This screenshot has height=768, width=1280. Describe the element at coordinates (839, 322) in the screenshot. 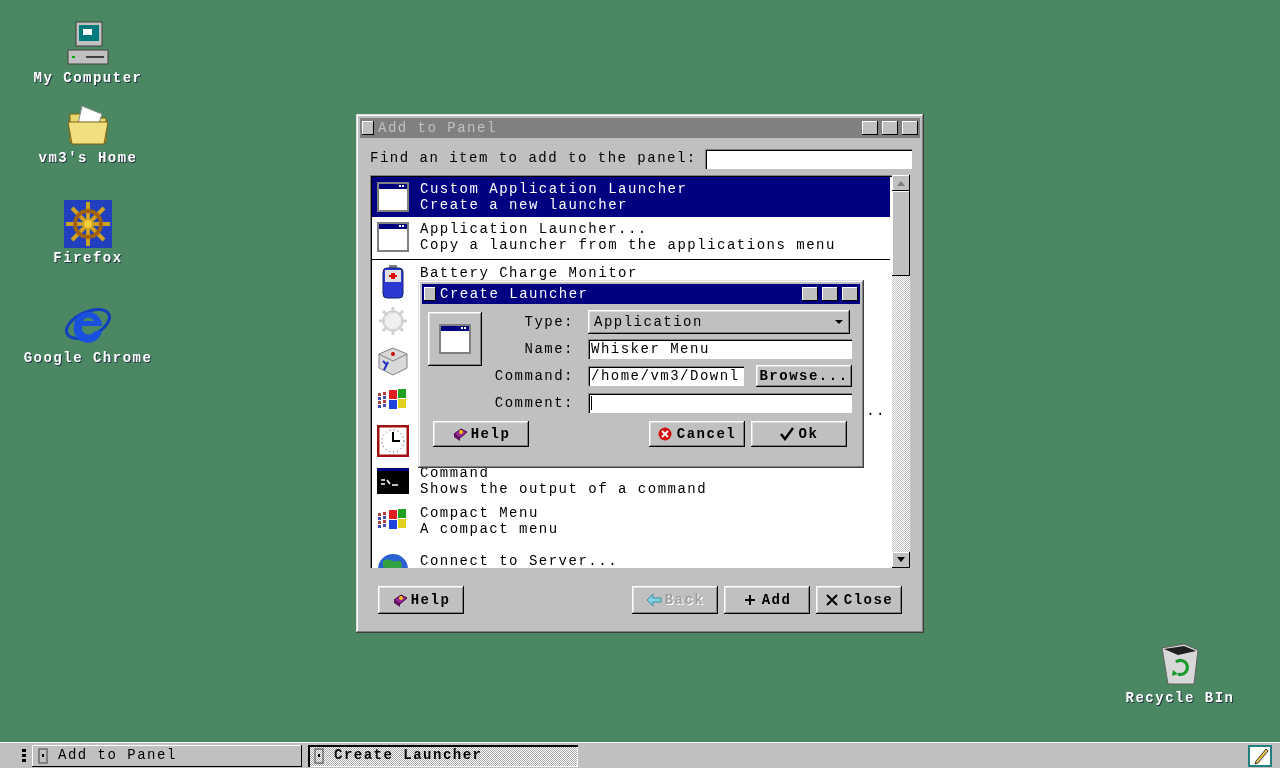

I see `caret-icon` at that location.